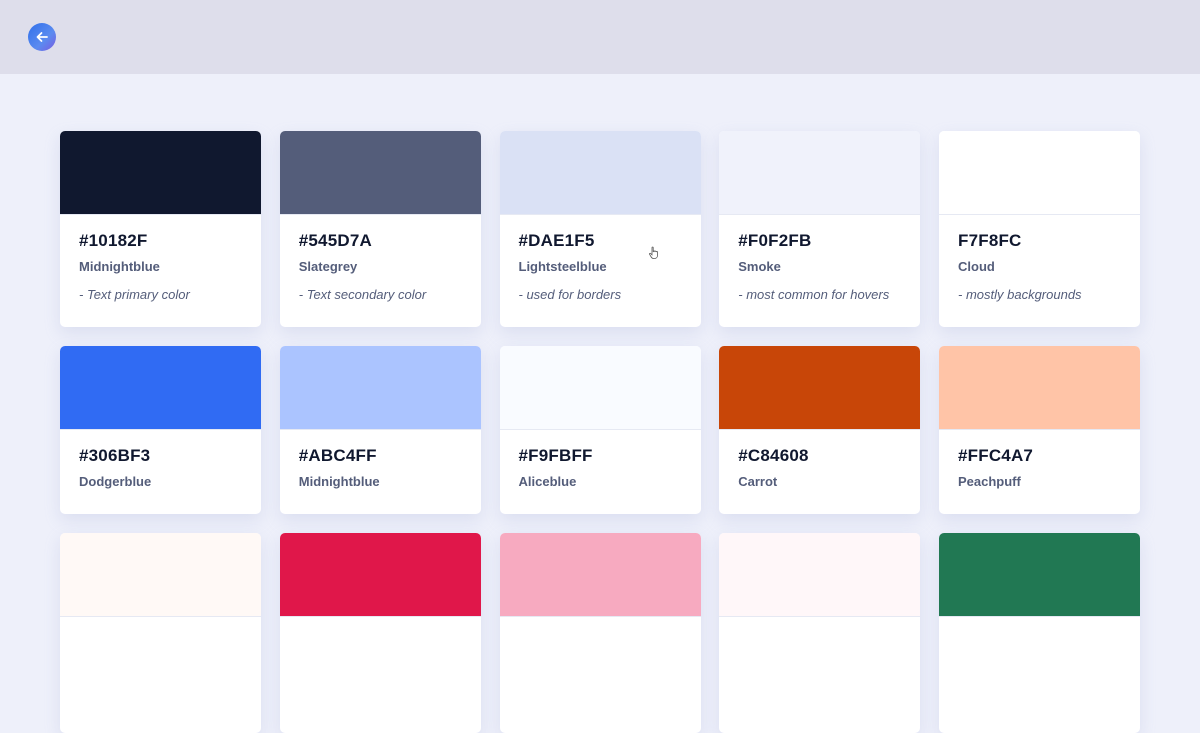 The image size is (1200, 733). Describe the element at coordinates (380, 229) in the screenshot. I see `color-card-slategrey: #545D7A Slategrey - Text secondary color` at that location.